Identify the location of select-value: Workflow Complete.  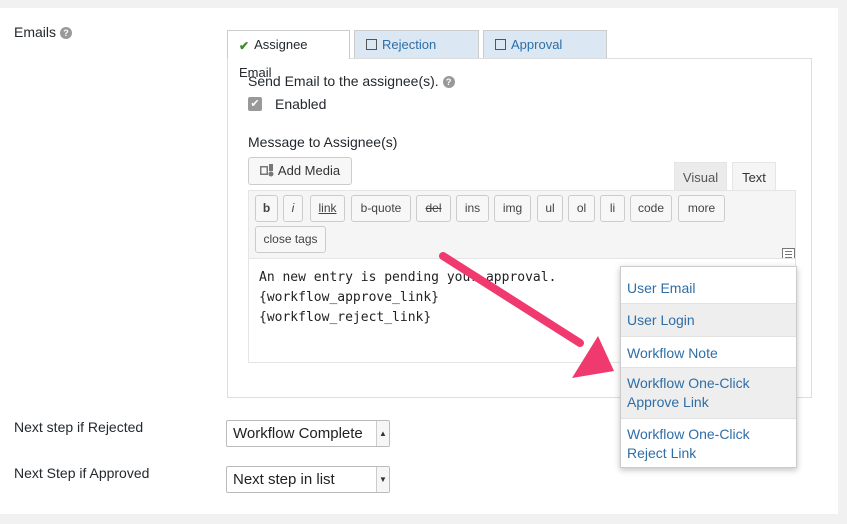
(298, 433).